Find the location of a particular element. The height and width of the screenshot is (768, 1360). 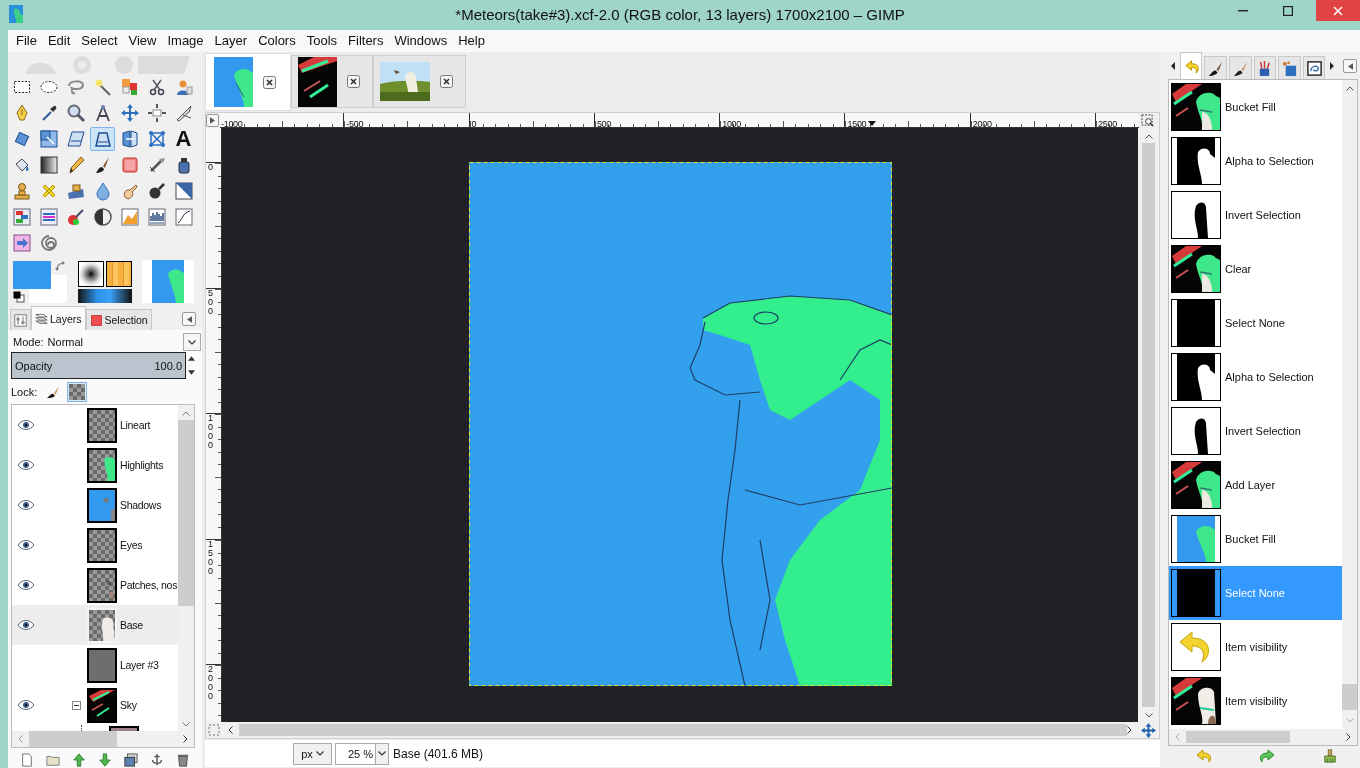

history-item: Add Layer is located at coordinates (1255, 485).